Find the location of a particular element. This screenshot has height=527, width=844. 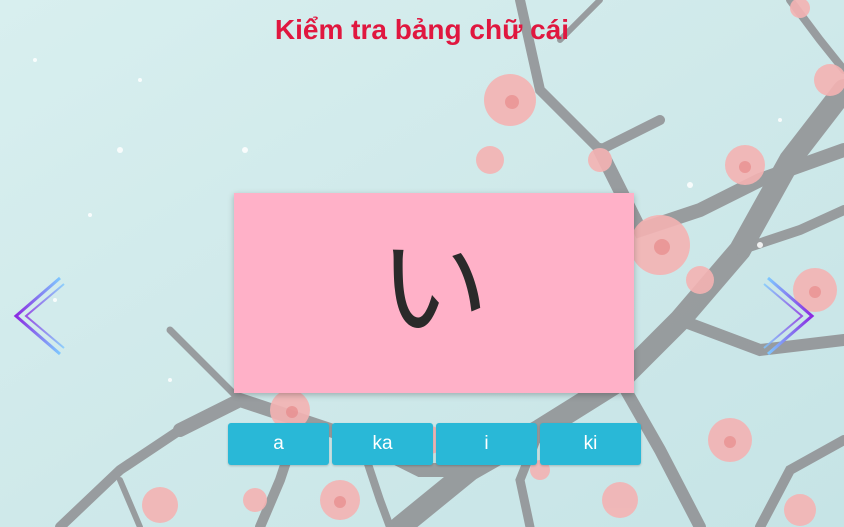

answer-options: a ka i ki is located at coordinates (435, 444).